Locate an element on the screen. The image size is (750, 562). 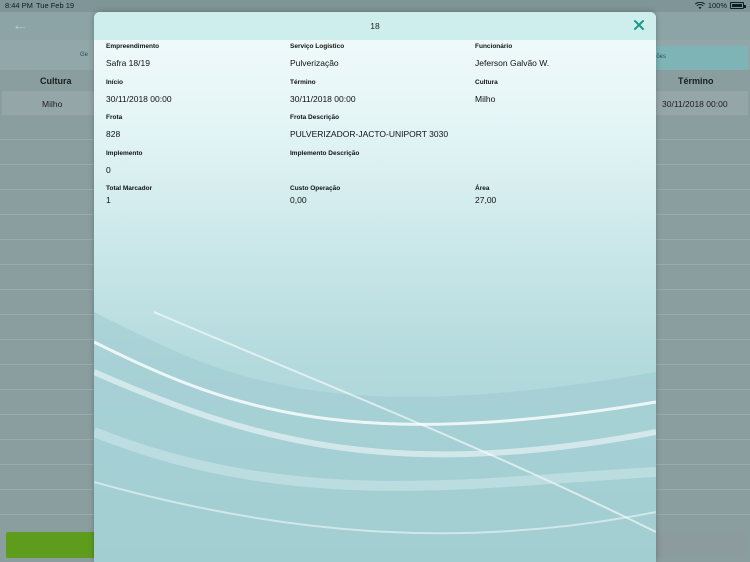
label-cultura: Cultura is located at coordinates (486, 82).